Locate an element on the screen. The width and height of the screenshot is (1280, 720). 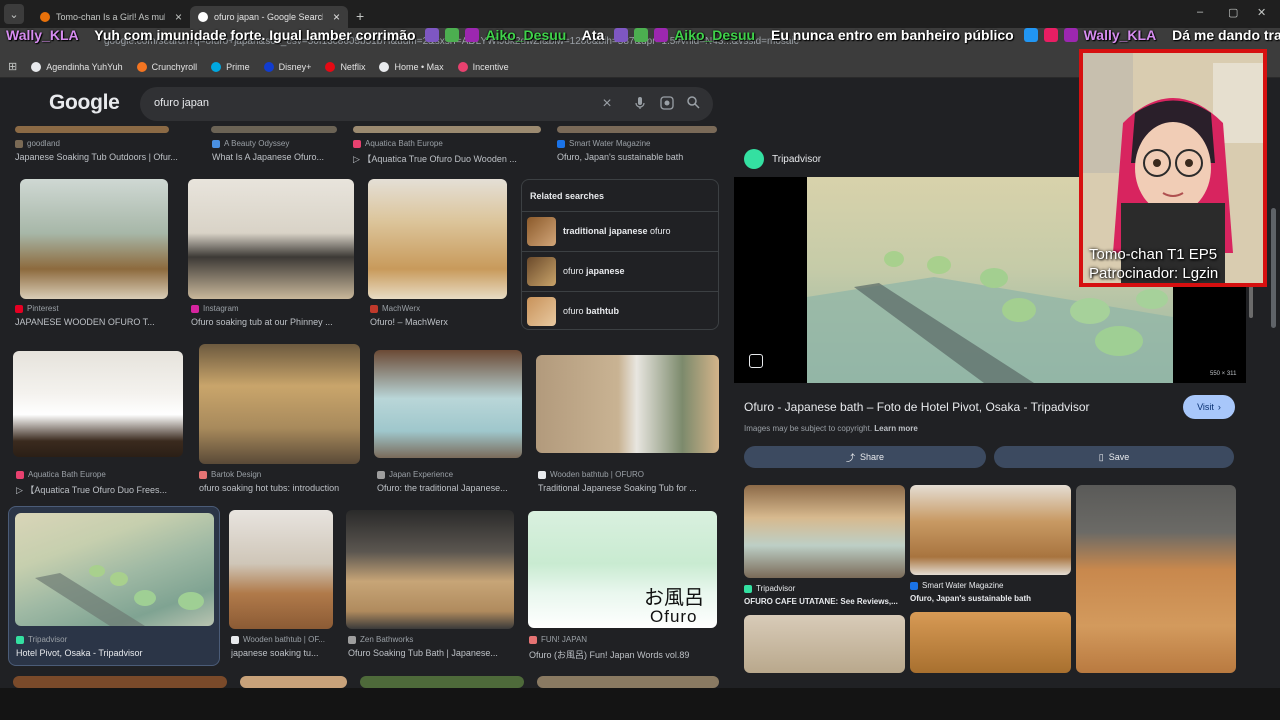
tab-title: ofuro japan - Google Search is located at coordinates (268, 17).